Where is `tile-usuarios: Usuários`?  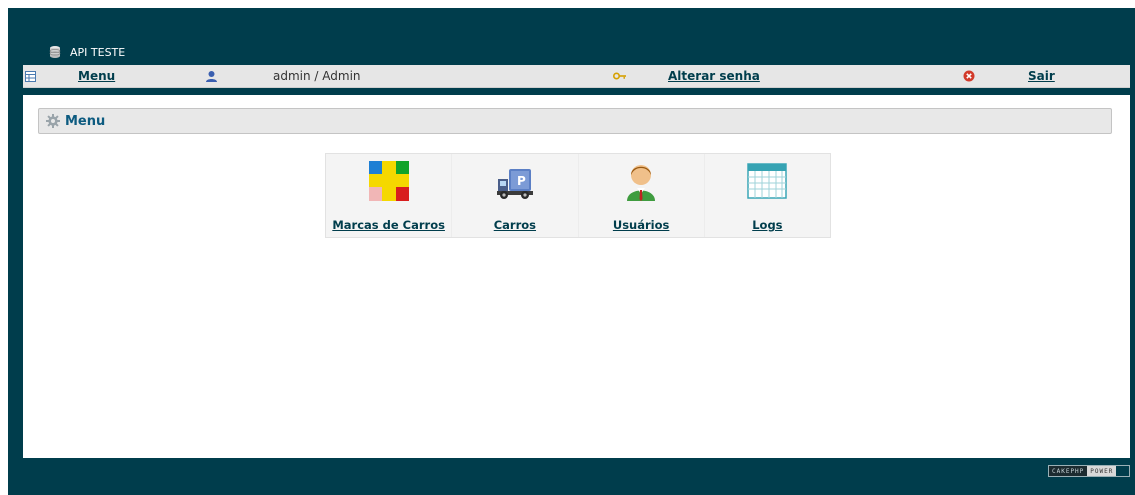
tile-usuarios: Usuários is located at coordinates (642, 195).